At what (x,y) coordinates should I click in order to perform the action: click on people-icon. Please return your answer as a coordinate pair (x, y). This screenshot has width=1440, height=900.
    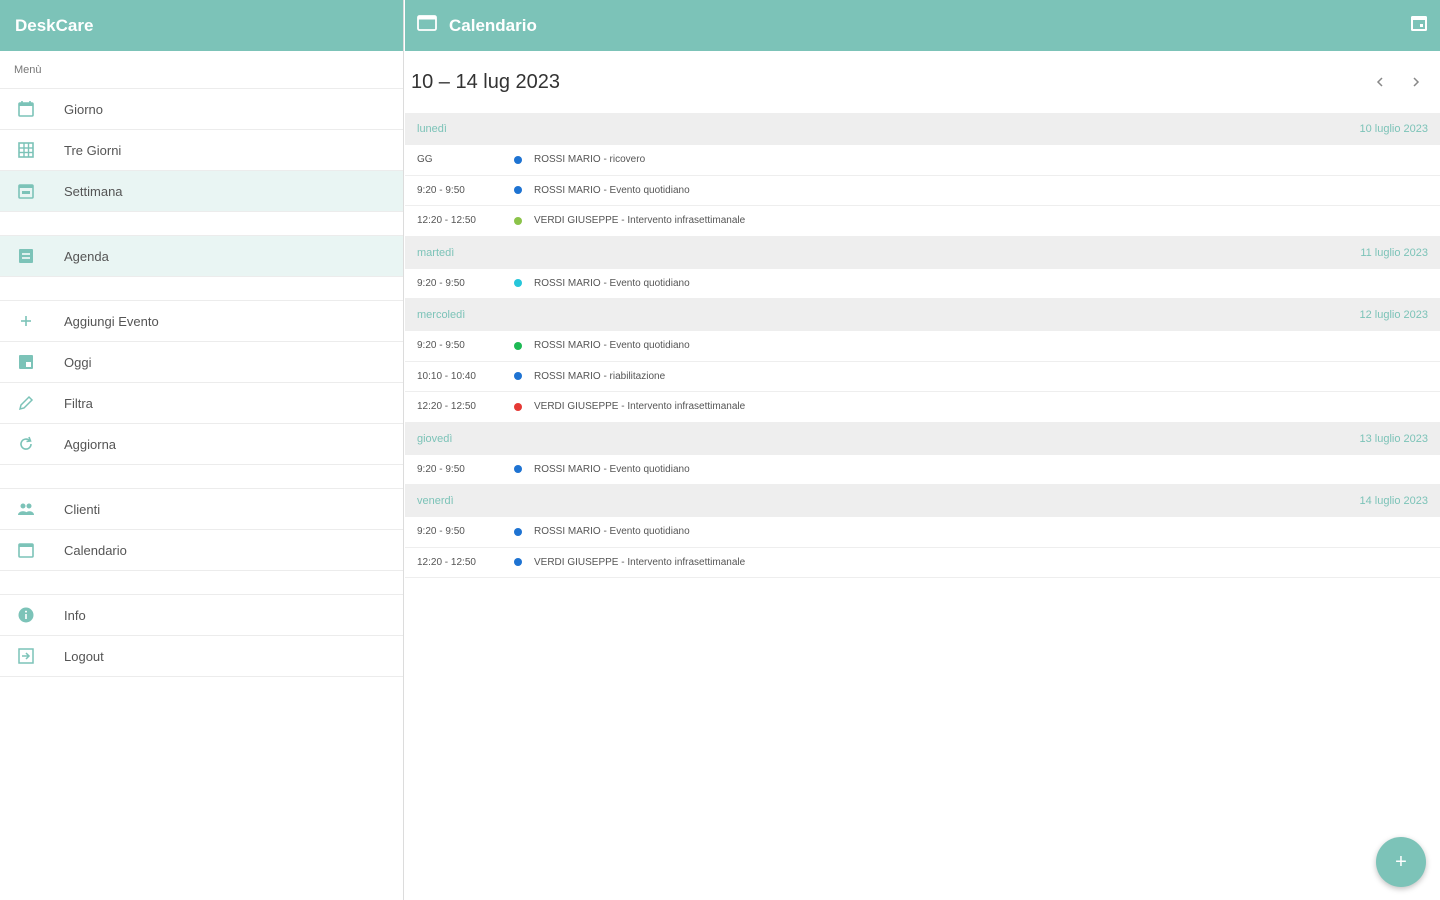
    Looking at the image, I should click on (32, 509).